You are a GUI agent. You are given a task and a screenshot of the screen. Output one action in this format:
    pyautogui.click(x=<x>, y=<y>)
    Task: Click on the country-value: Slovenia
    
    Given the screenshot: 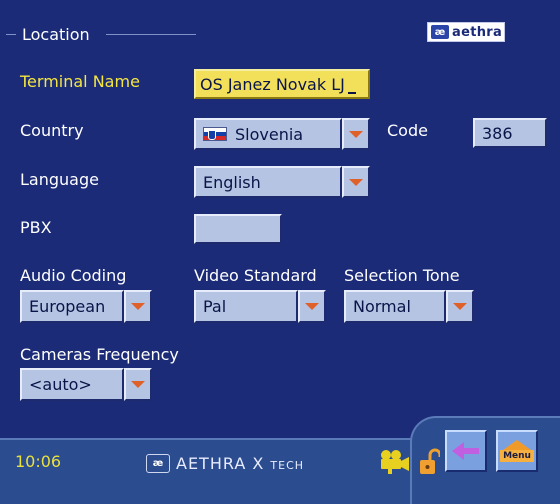 What is the action you would take?
    pyautogui.click(x=269, y=134)
    